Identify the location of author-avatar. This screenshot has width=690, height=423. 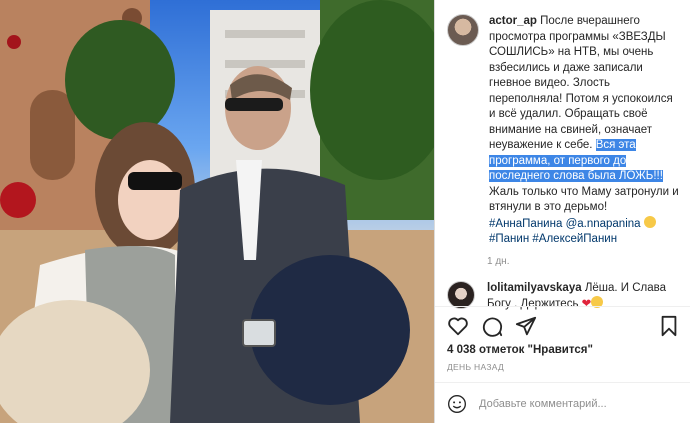
(463, 30).